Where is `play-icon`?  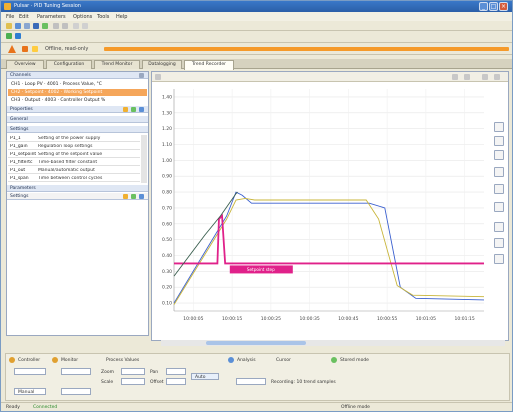
play-icon is located at coordinates (9, 36).